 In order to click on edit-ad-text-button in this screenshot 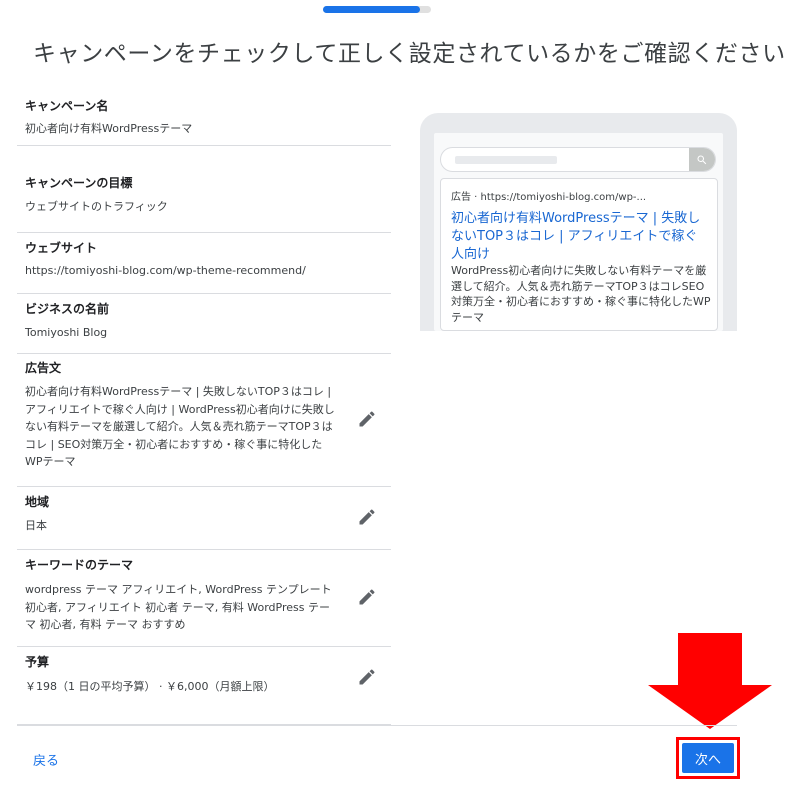, I will do `click(367, 419)`.